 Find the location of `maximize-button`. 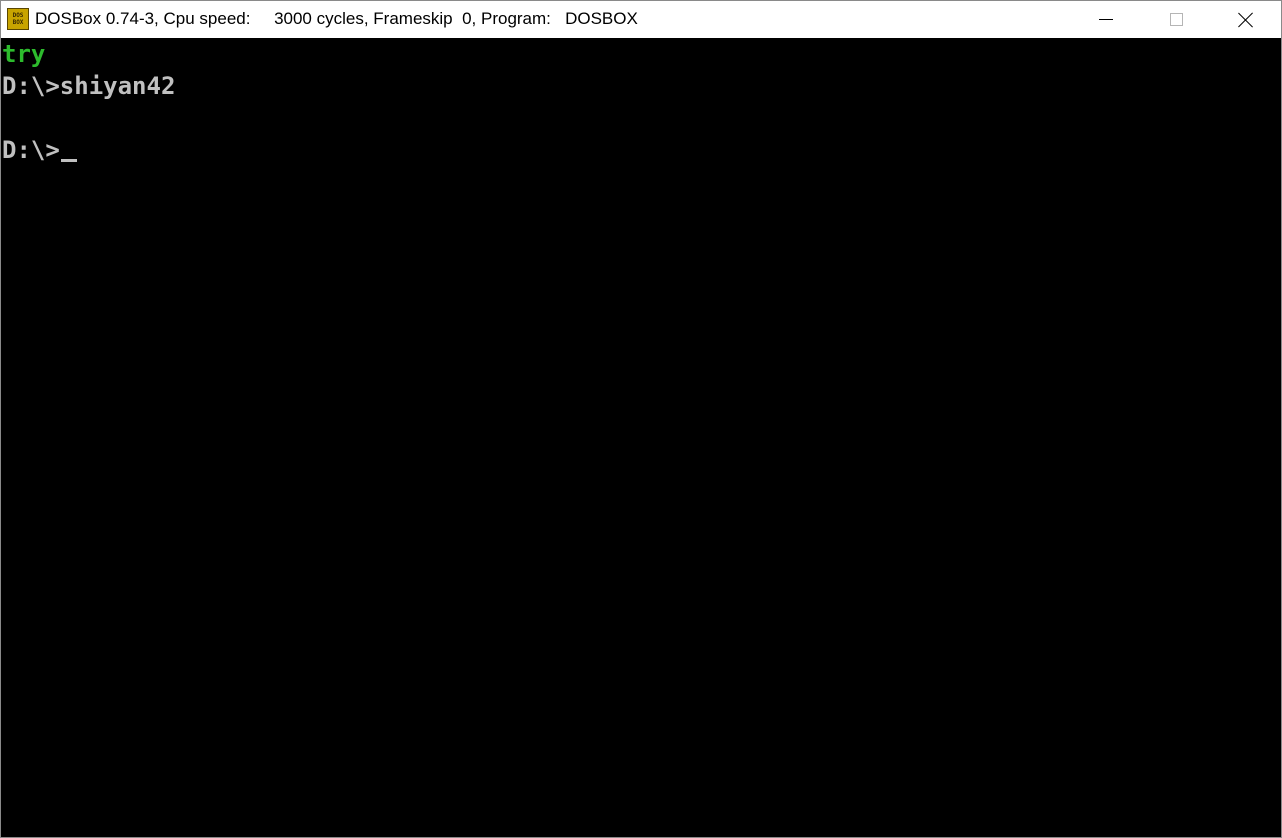

maximize-button is located at coordinates (1176, 19).